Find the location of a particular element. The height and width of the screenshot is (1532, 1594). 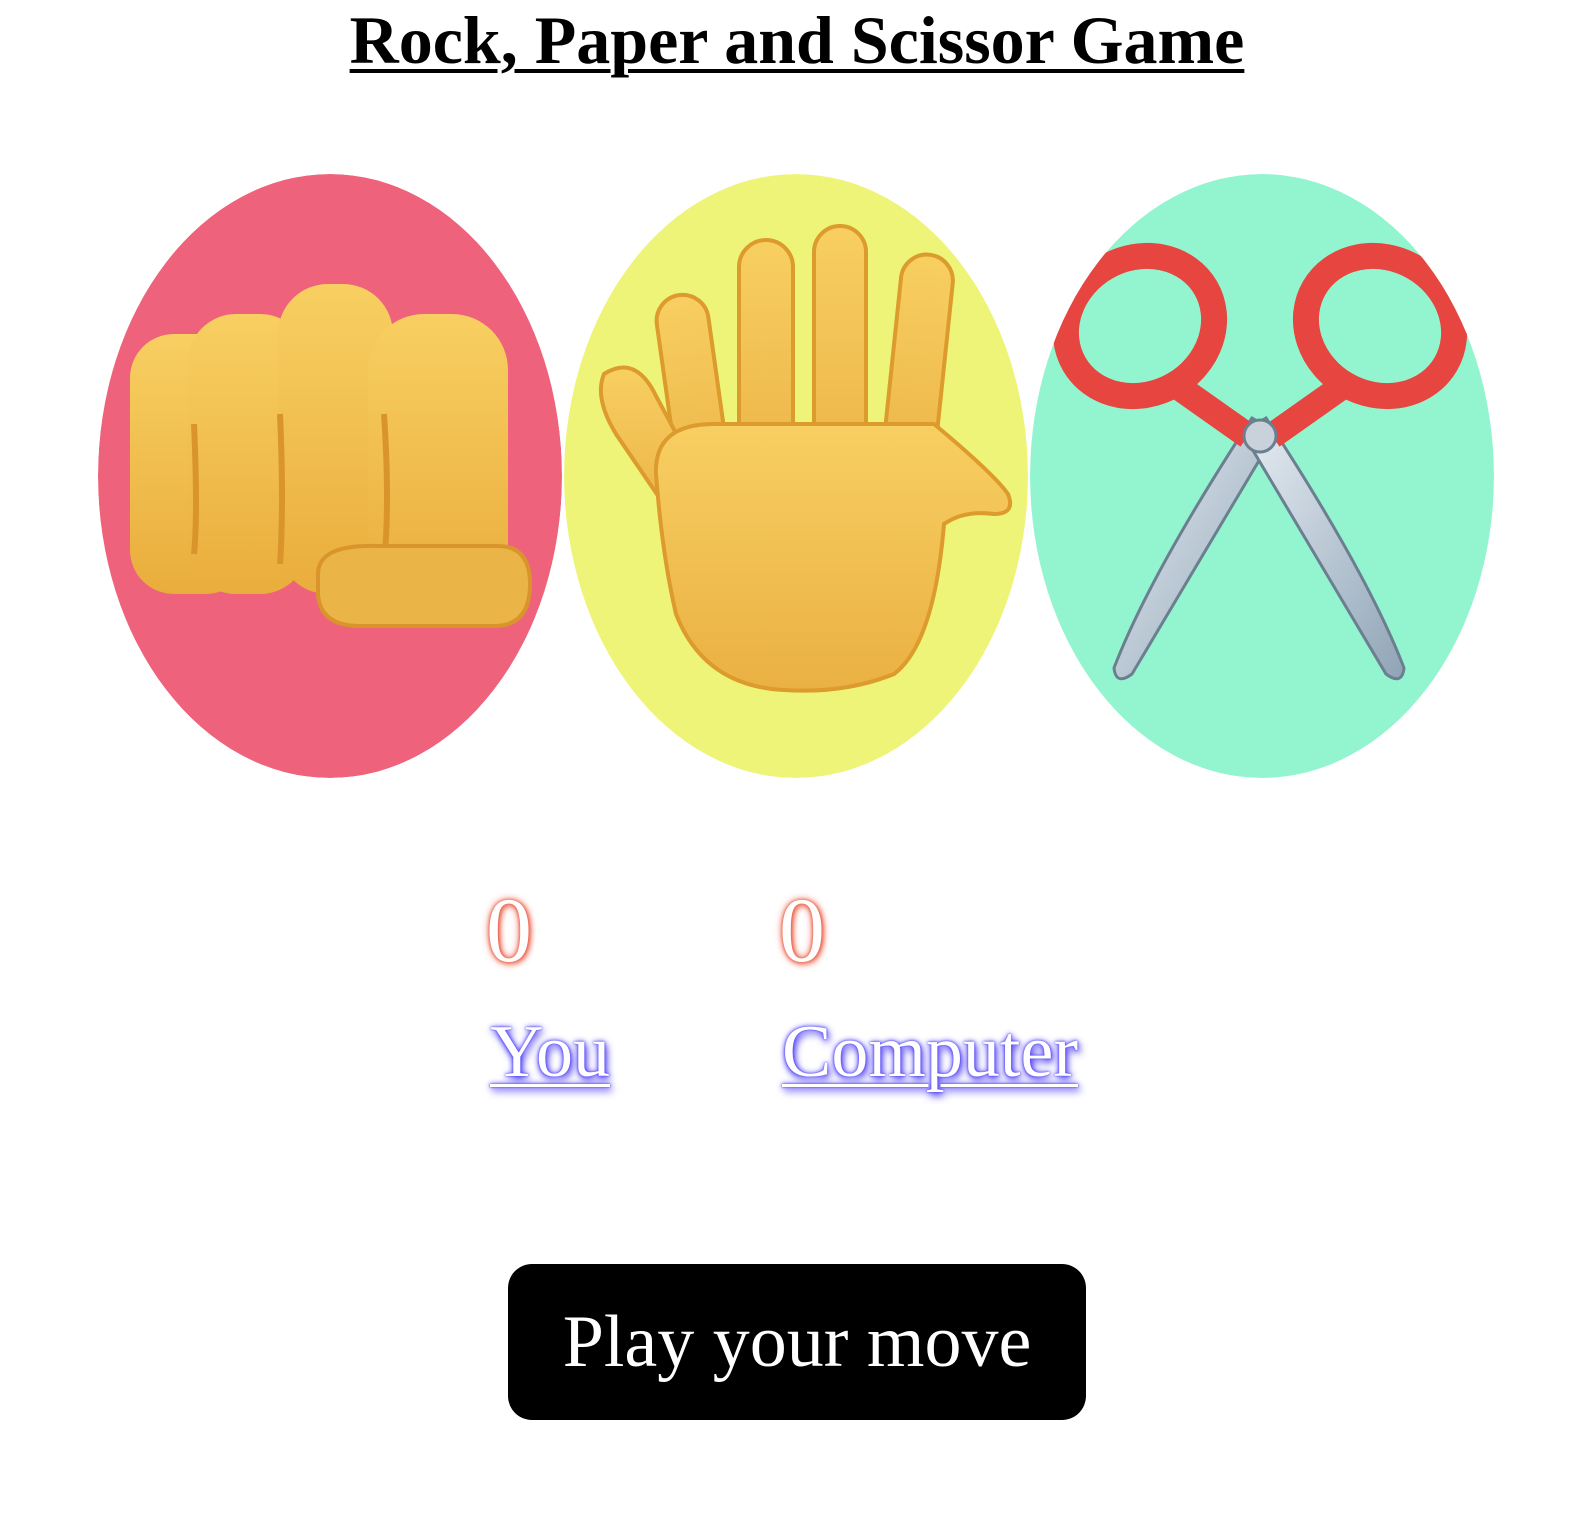

user-label: You is located at coordinates (550, 1052).